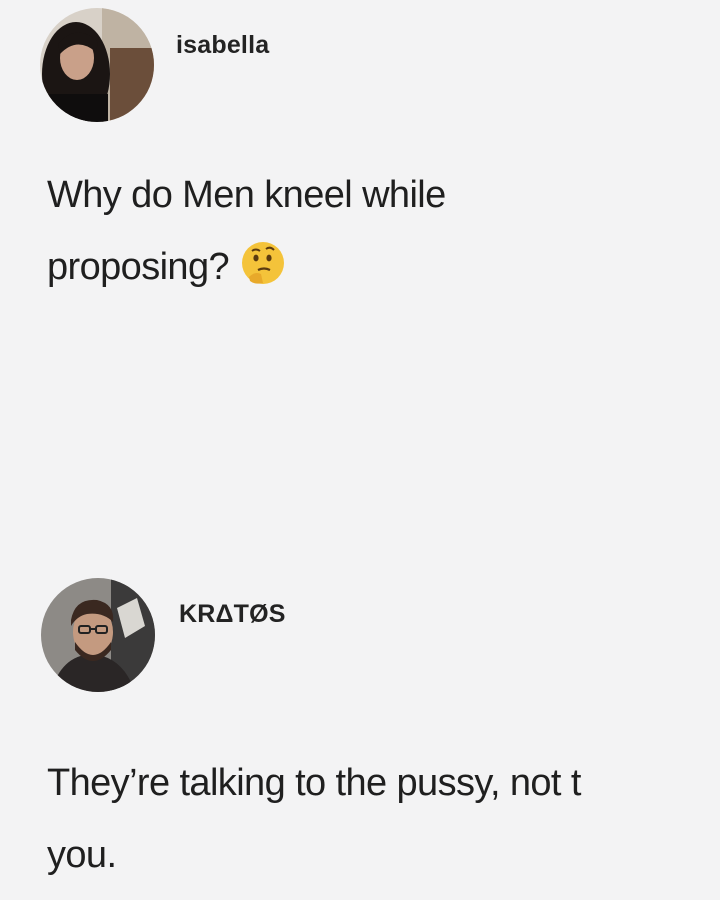 This screenshot has width=720, height=900. I want to click on post-text-line: They’re talking to the pussy, not t, so click(314, 783).